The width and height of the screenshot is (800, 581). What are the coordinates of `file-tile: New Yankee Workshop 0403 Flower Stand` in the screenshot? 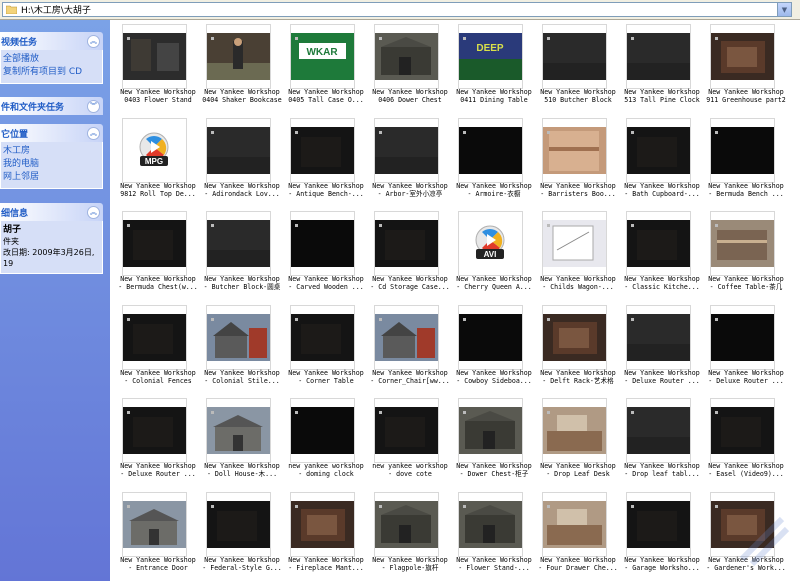 It's located at (158, 66).